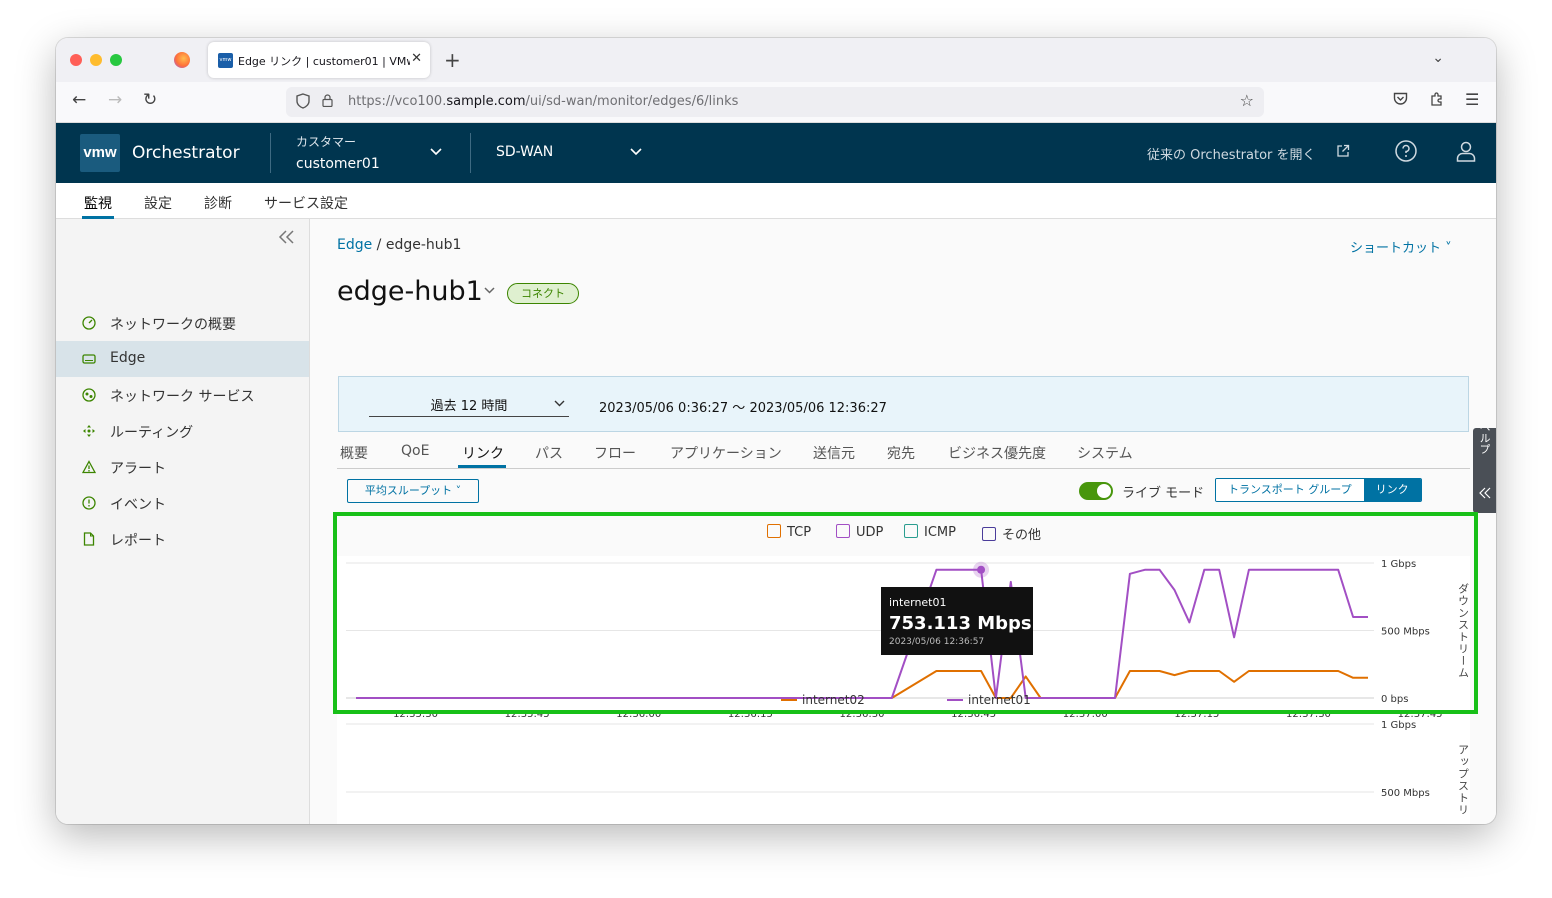 This screenshot has width=1552, height=898. I want to click on tab-qoe: QoE, so click(415, 451).